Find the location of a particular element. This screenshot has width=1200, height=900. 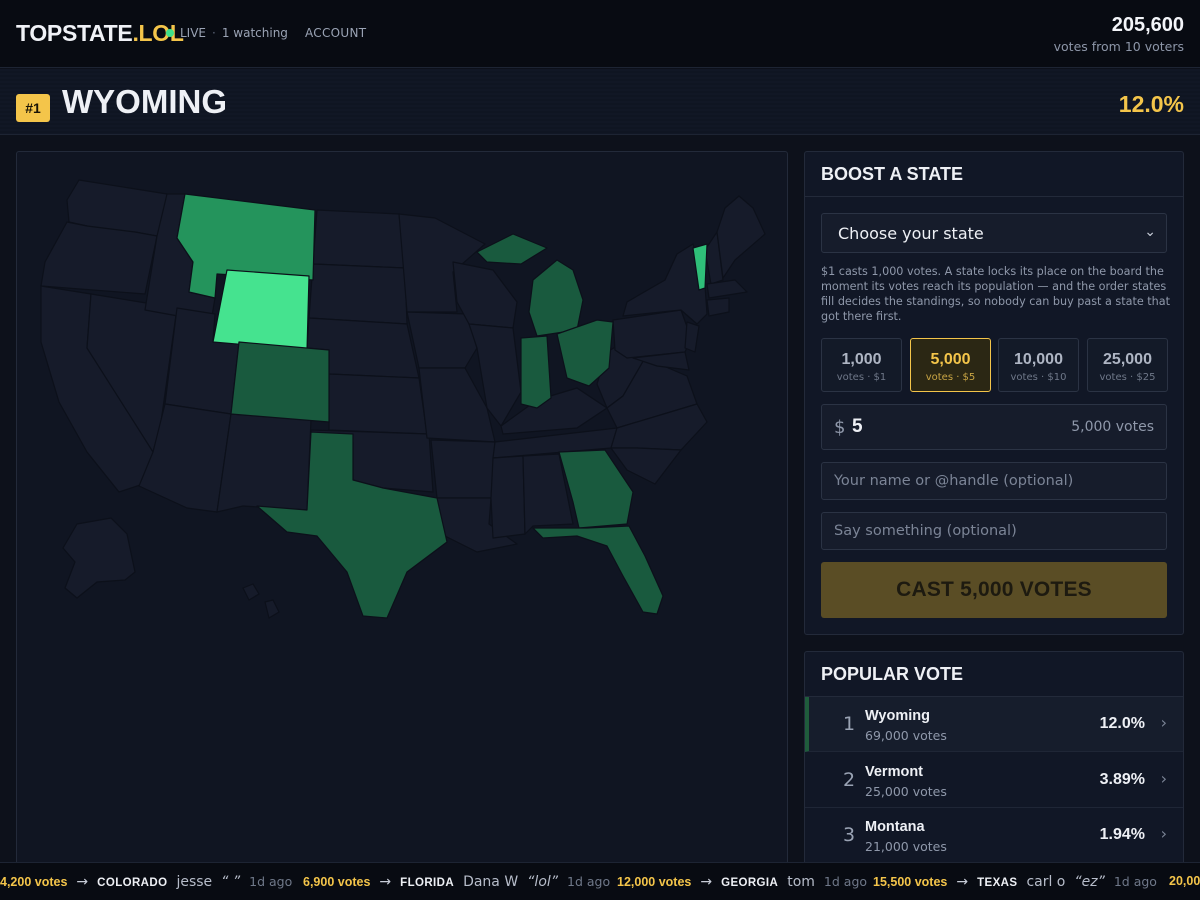

row-percentage: 1.94% is located at coordinates (1122, 834).